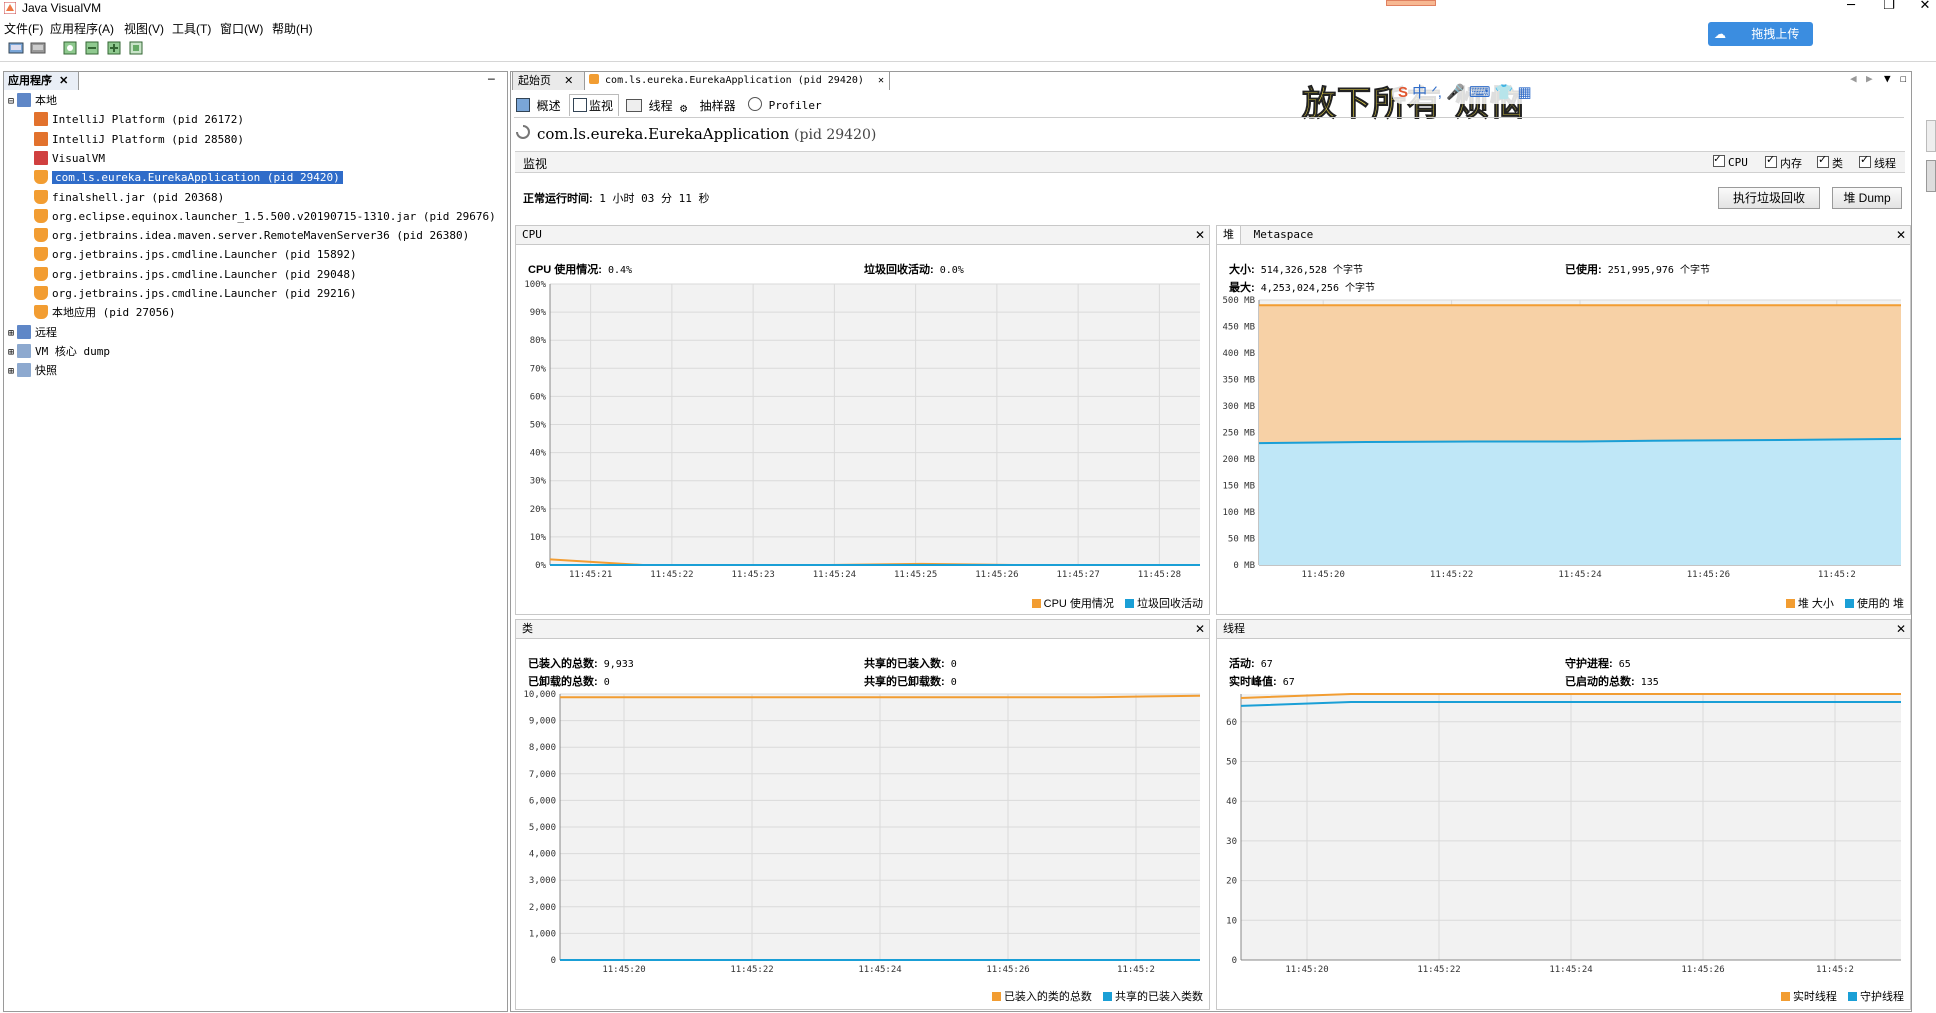 Image resolution: width=1936 pixels, height=1013 pixels. What do you see at coordinates (601, 106) in the screenshot?
I see `tab-monitor-label: 监视` at bounding box center [601, 106].